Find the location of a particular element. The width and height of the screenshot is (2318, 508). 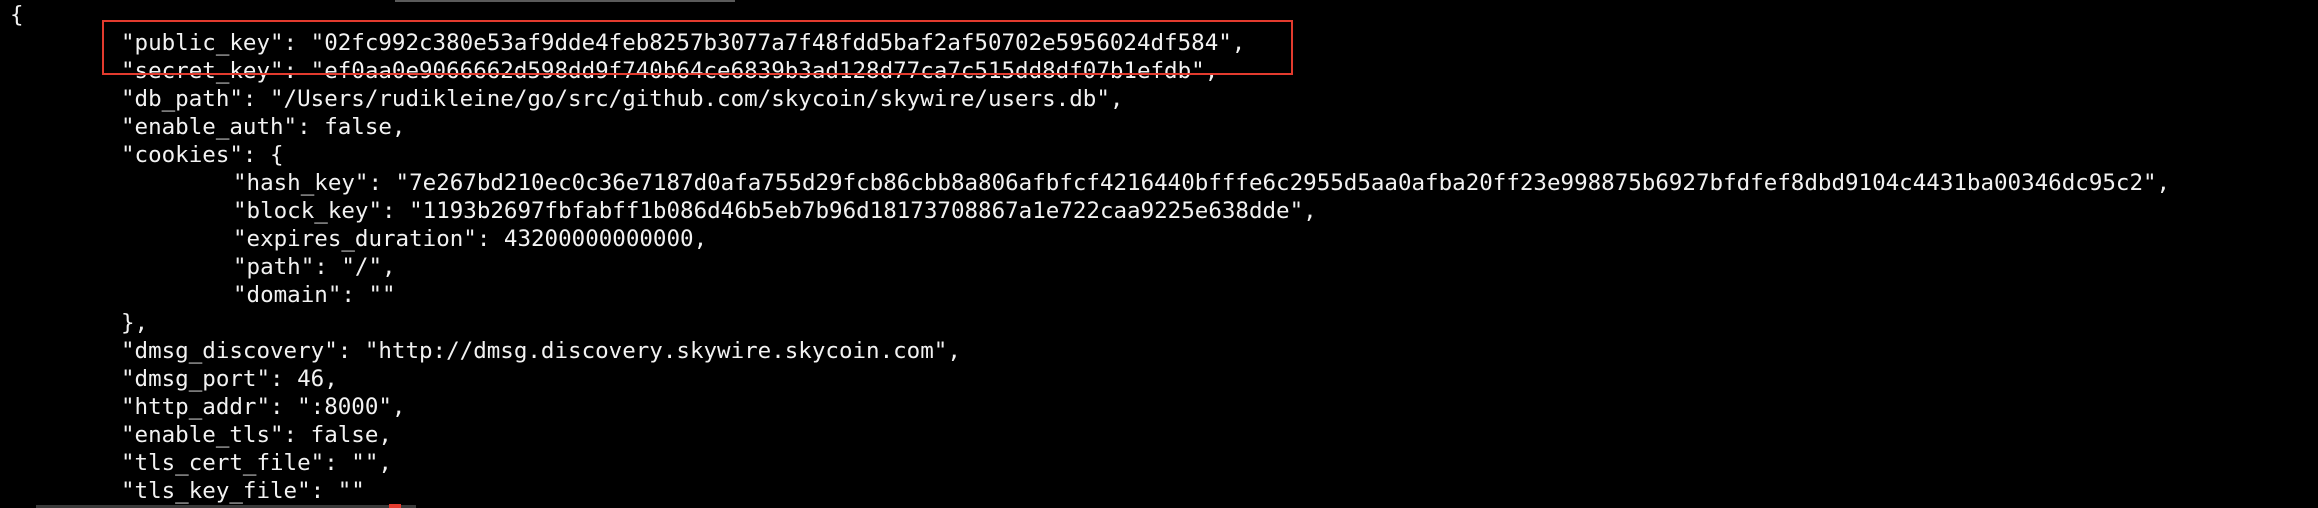

config-line-cookies: "cookies": { is located at coordinates (202, 155).